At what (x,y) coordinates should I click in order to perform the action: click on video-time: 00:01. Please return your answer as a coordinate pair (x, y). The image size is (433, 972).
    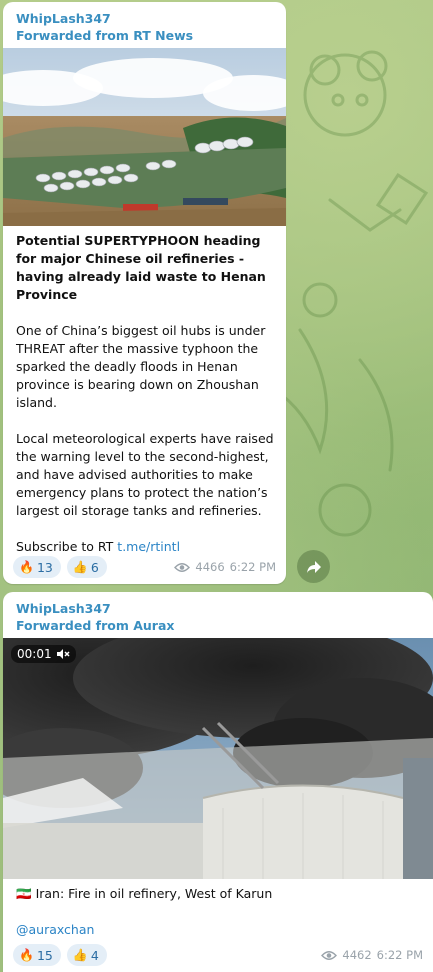
    Looking at the image, I should click on (34, 654).